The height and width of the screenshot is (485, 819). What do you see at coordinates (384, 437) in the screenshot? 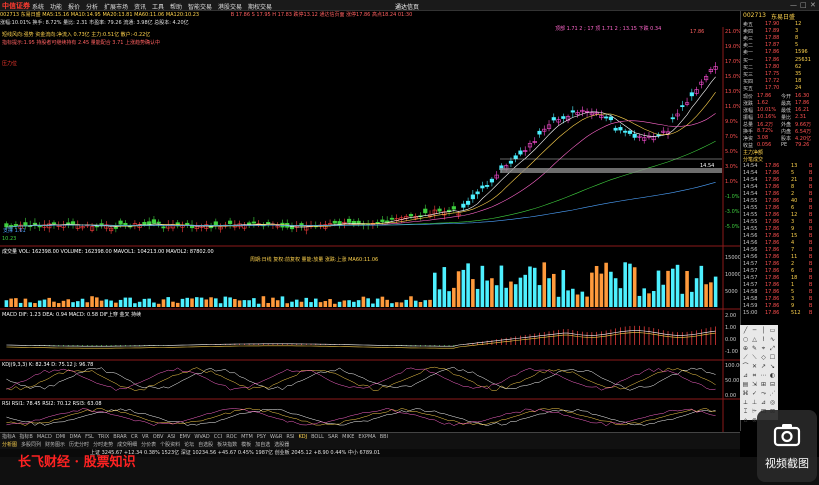
I see `indicator-tab: BBI` at bounding box center [384, 437].